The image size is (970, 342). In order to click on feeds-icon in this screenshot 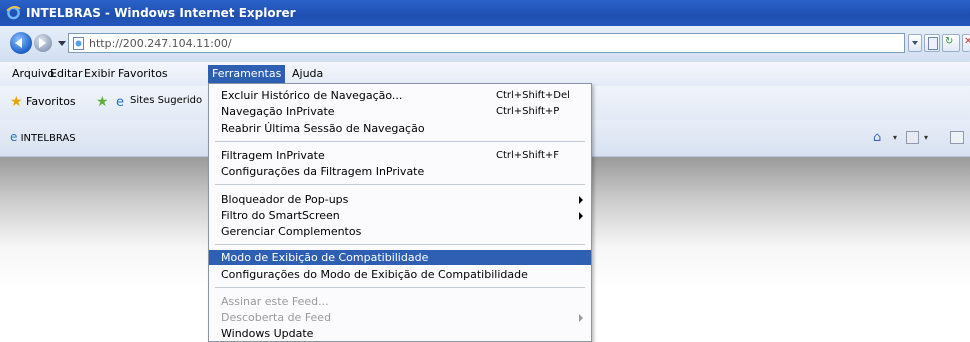, I will do `click(912, 137)`.